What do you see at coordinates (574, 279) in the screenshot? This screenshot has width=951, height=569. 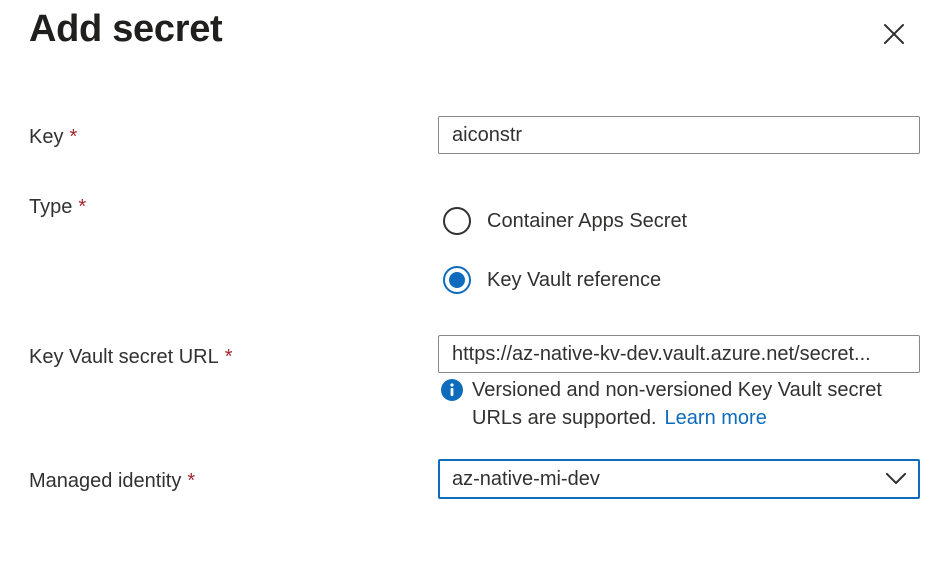 I see `radio-label: Key Vault reference` at bounding box center [574, 279].